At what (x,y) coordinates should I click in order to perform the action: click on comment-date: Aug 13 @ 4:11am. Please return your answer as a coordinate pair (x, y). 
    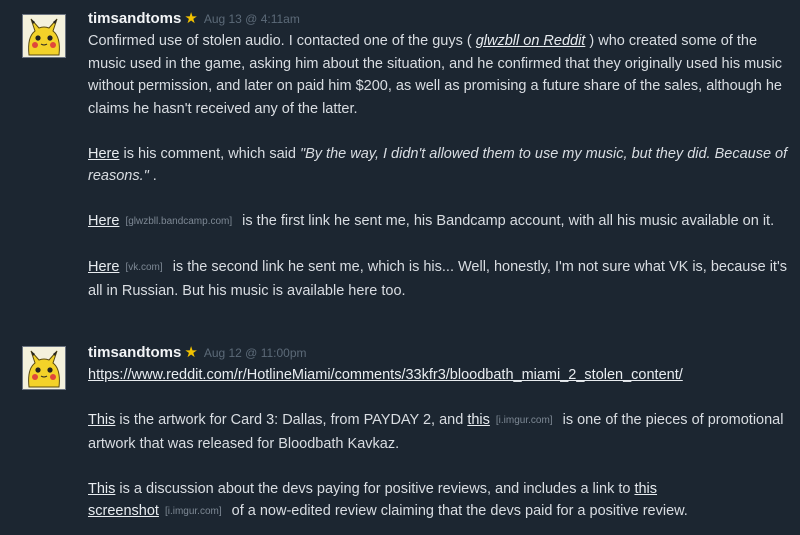
    Looking at the image, I should click on (252, 19).